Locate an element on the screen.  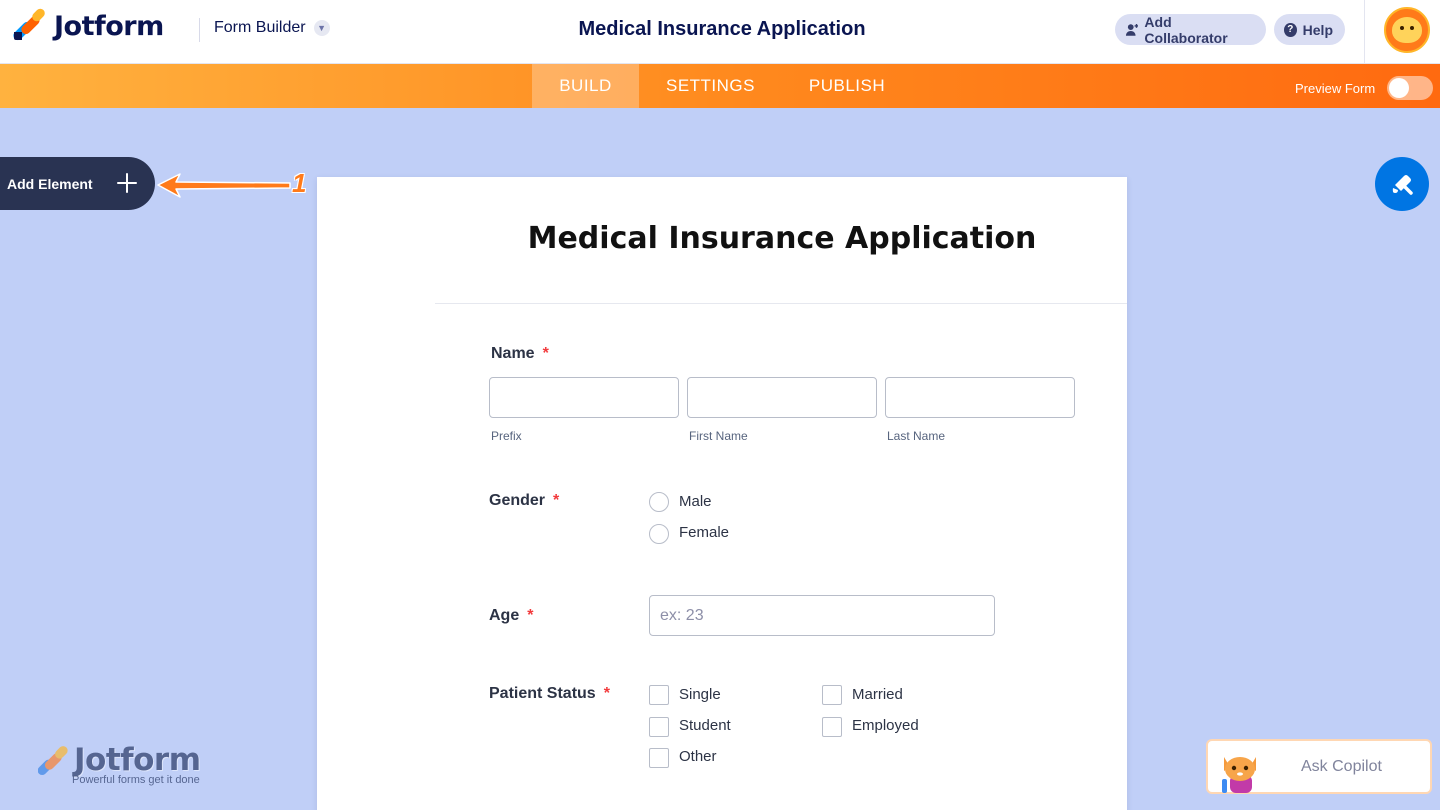
tab-settings: SETTINGS is located at coordinates (710, 86).